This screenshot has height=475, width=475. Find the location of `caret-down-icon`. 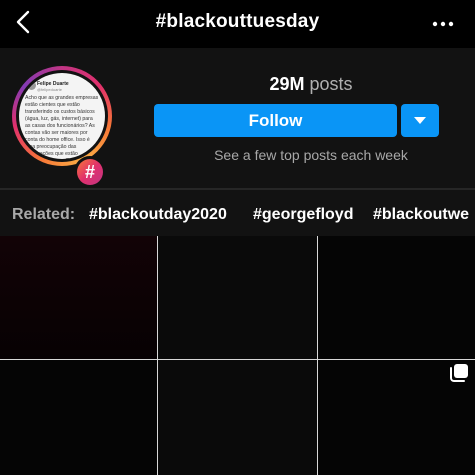

caret-down-icon is located at coordinates (420, 120).